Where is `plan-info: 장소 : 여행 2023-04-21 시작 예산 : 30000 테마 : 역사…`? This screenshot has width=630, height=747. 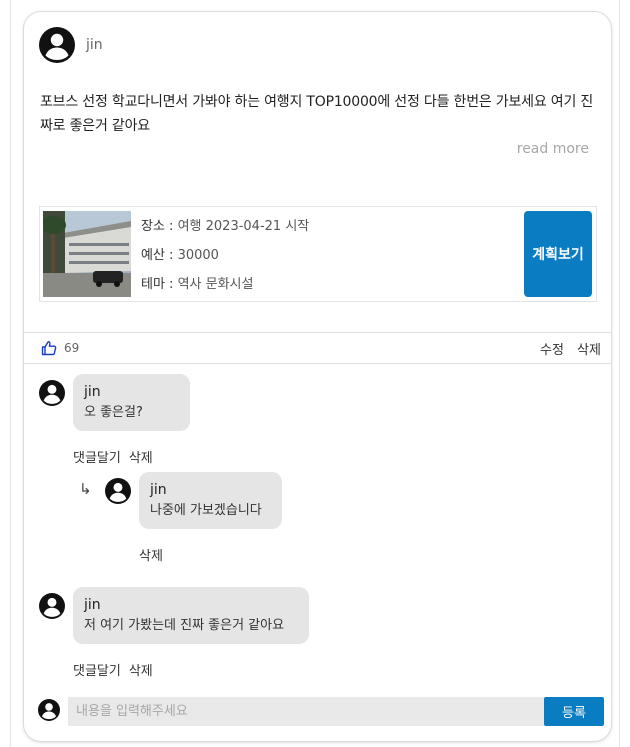
plan-info: 장소 : 여행 2023-04-21 시작 예산 : 30000 테마 : 역사… is located at coordinates (225, 255).